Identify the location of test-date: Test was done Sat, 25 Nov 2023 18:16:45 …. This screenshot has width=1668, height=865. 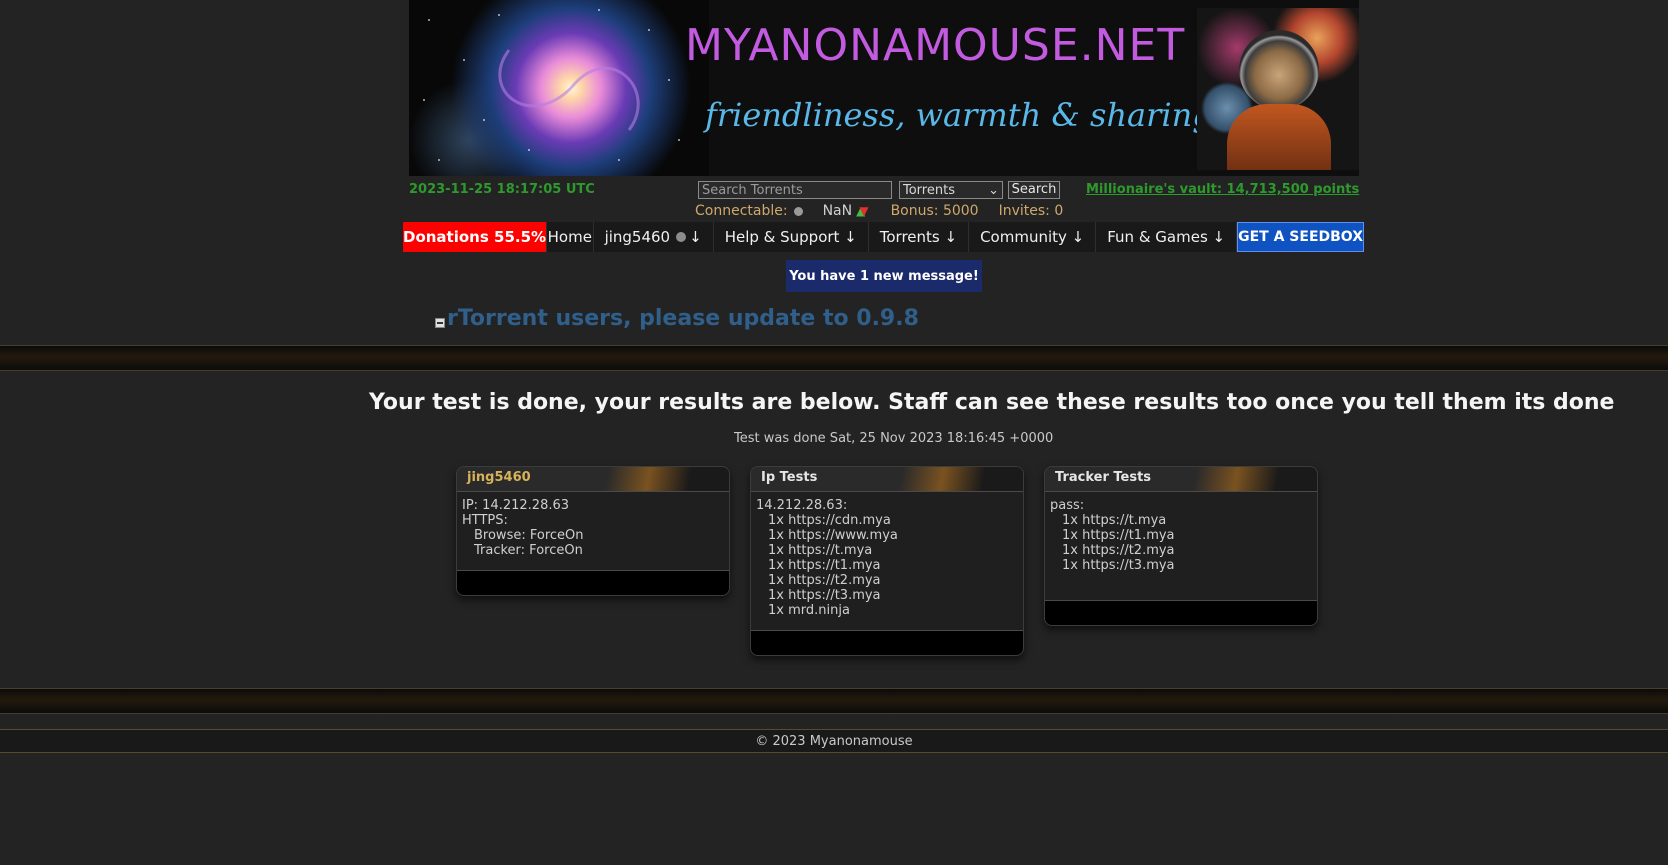
(894, 438).